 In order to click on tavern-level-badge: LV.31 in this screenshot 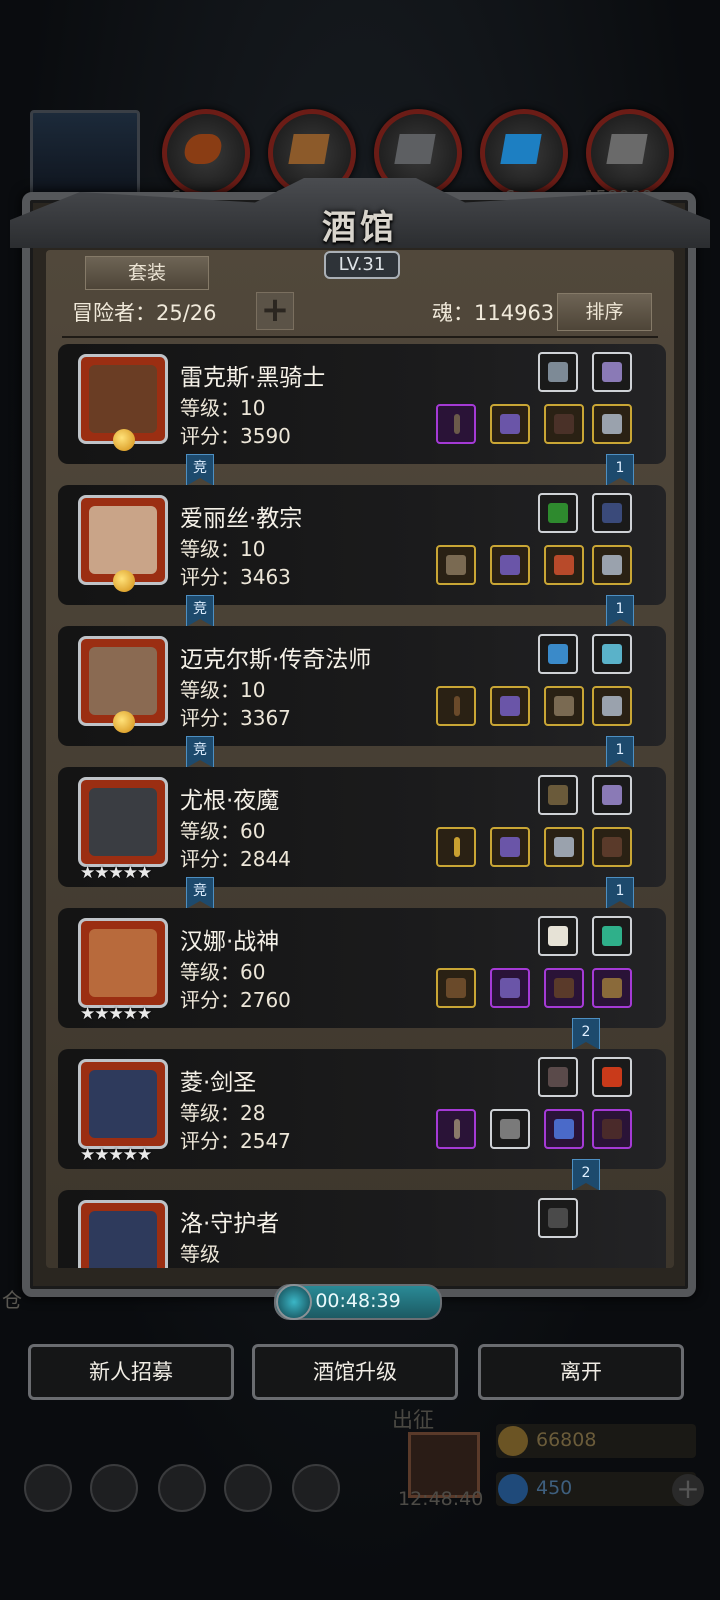, I will do `click(362, 265)`.